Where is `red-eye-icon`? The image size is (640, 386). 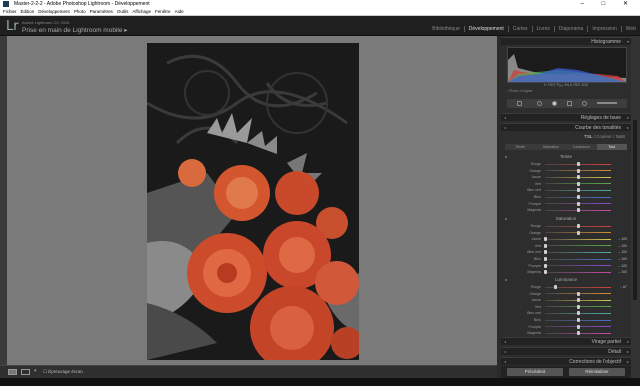 red-eye-icon is located at coordinates (554, 103).